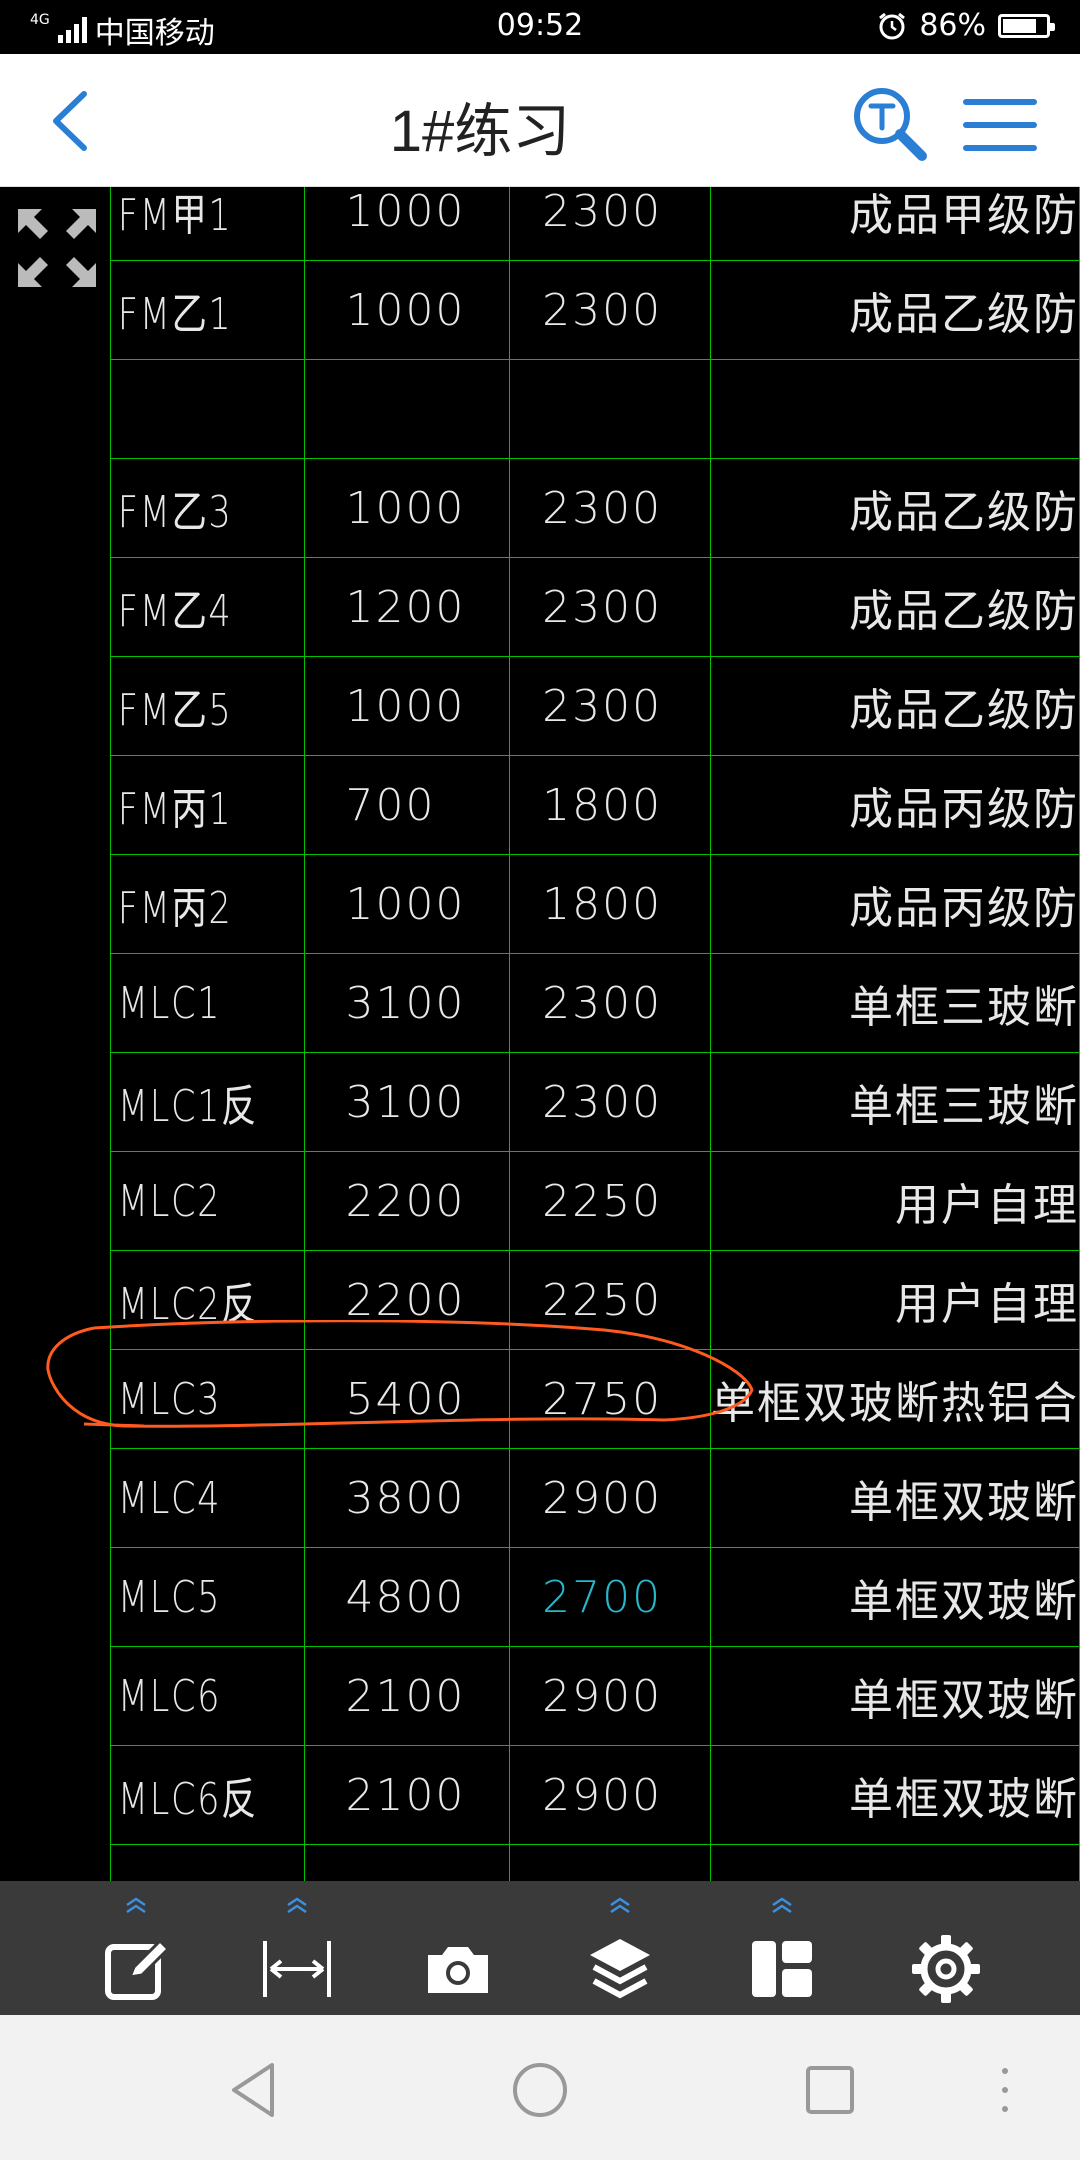 Image resolution: width=1080 pixels, height=2160 pixels. What do you see at coordinates (188, 508) in the screenshot?
I see `door-code-cell: FM乙3` at bounding box center [188, 508].